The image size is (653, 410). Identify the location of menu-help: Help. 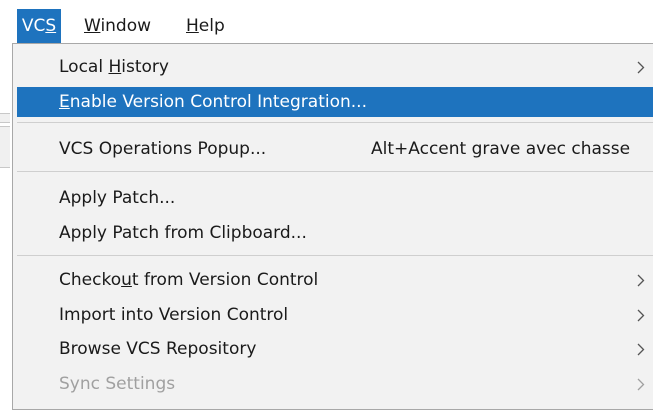
(205, 26).